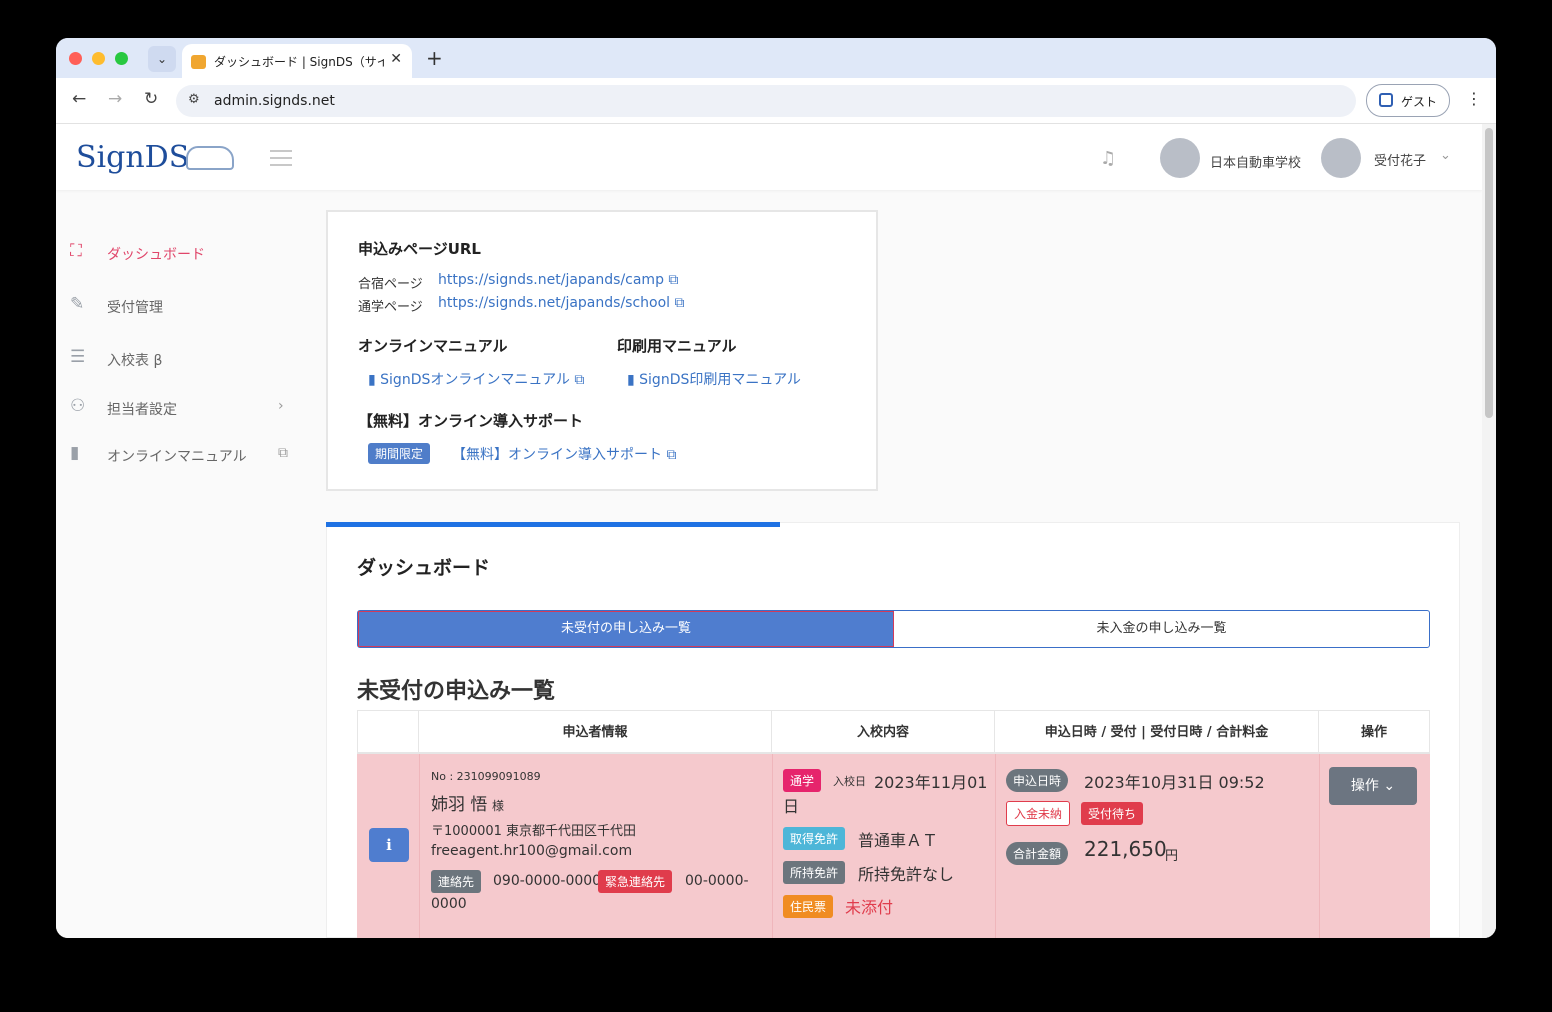 This screenshot has width=1552, height=1012. I want to click on logo-car-icon, so click(210, 158).